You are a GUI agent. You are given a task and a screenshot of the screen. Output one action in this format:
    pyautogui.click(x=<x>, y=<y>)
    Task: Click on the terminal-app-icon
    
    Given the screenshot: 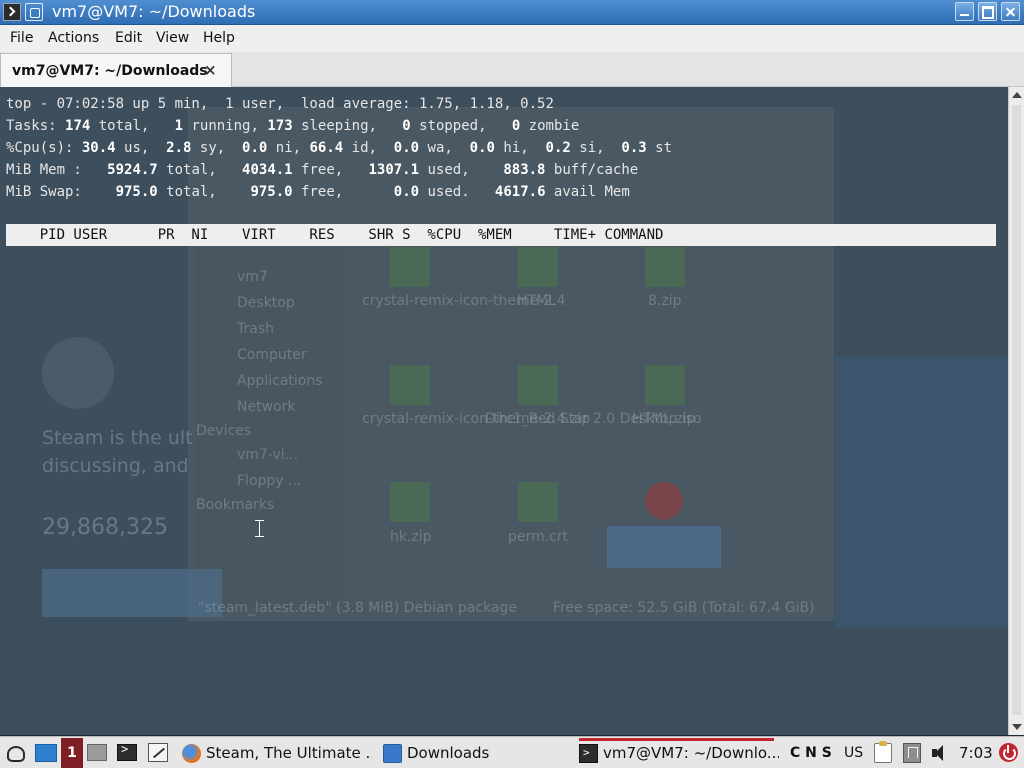 What is the action you would take?
    pyautogui.click(x=12, y=12)
    